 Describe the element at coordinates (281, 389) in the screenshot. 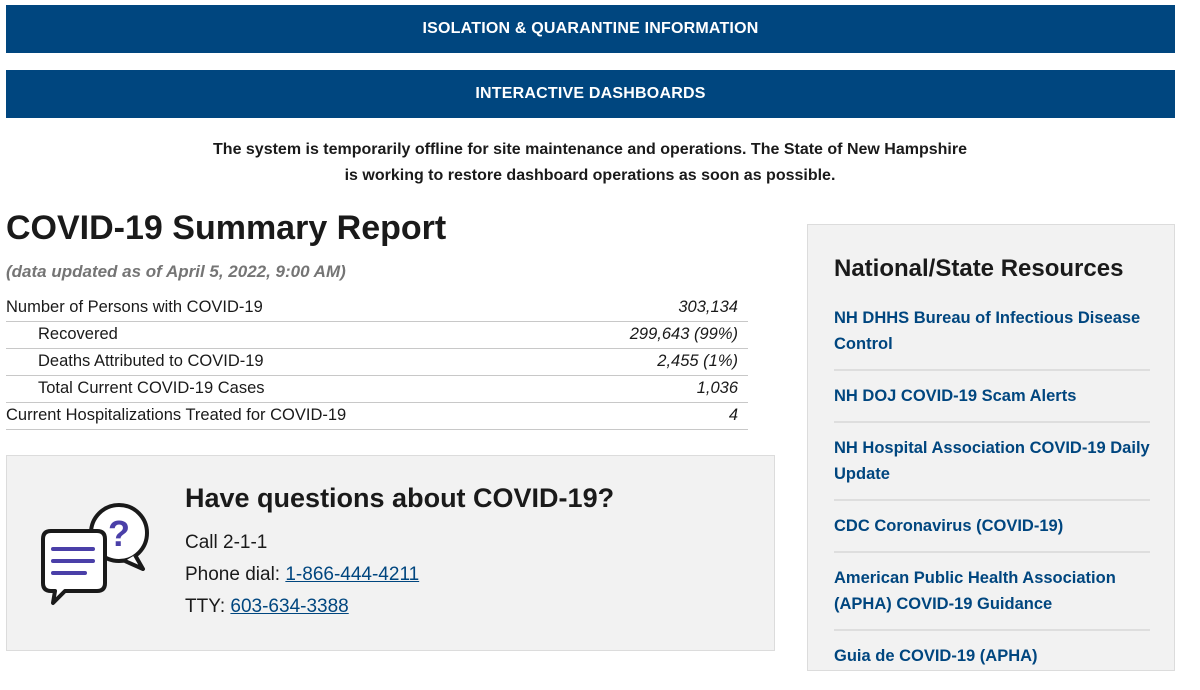

I see `row-label: Total Current COVID-19 Cases` at that location.